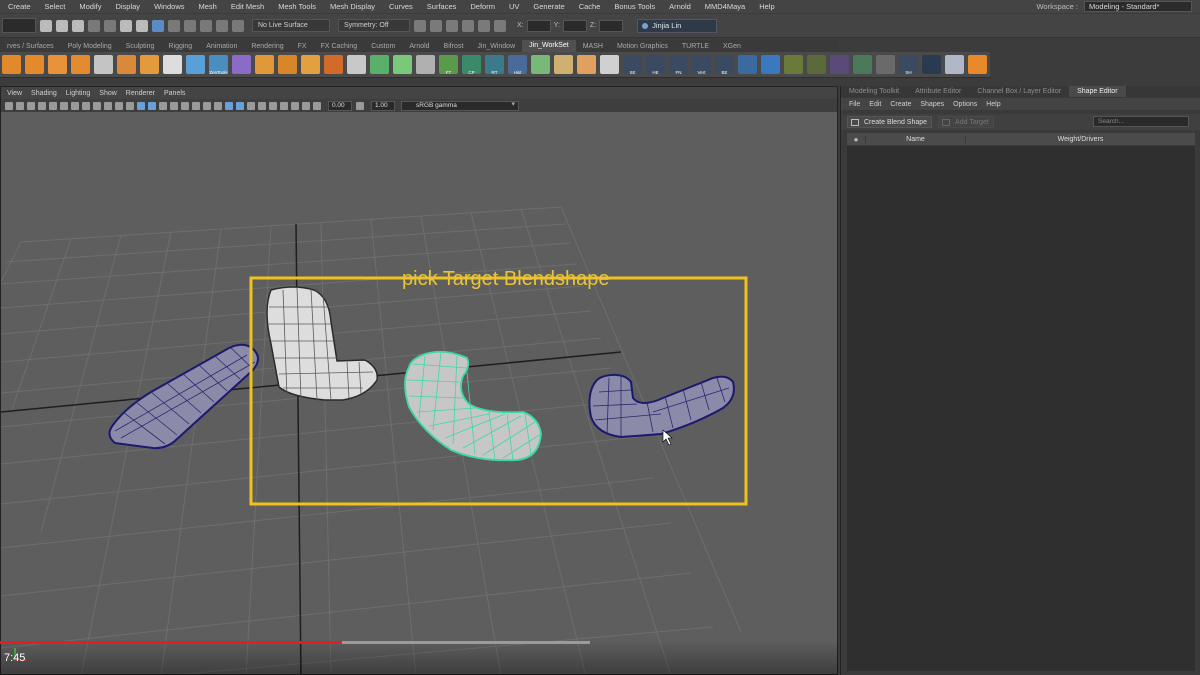  Describe the element at coordinates (149, 64) in the screenshot. I see `bevel-icon` at that location.